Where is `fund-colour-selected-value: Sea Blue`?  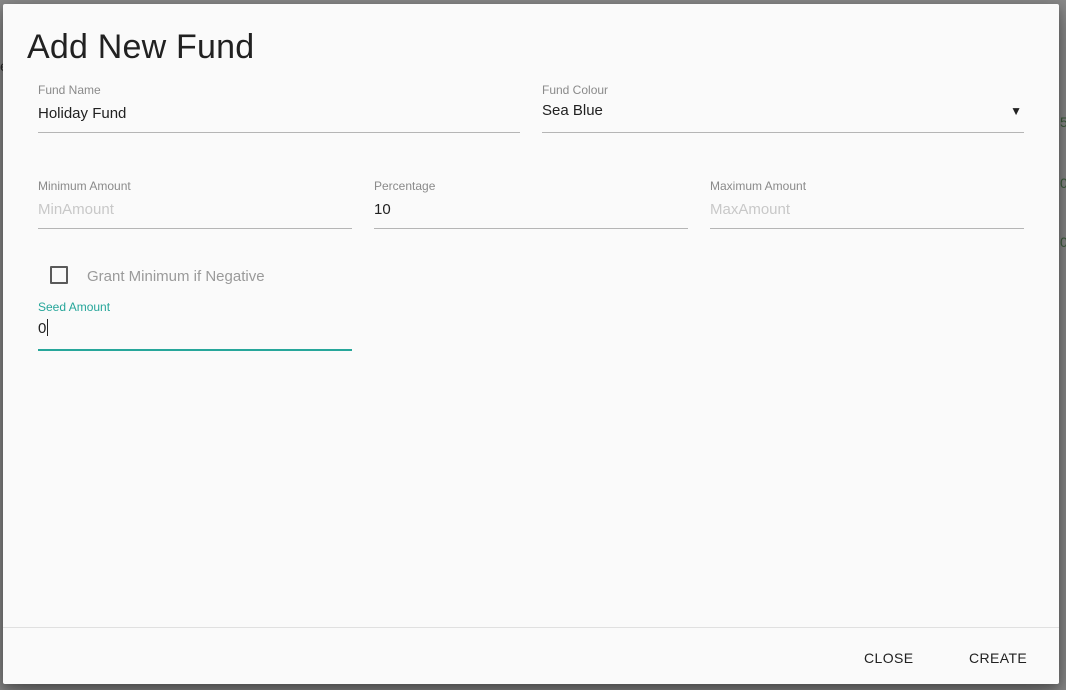
fund-colour-selected-value: Sea Blue is located at coordinates (572, 110).